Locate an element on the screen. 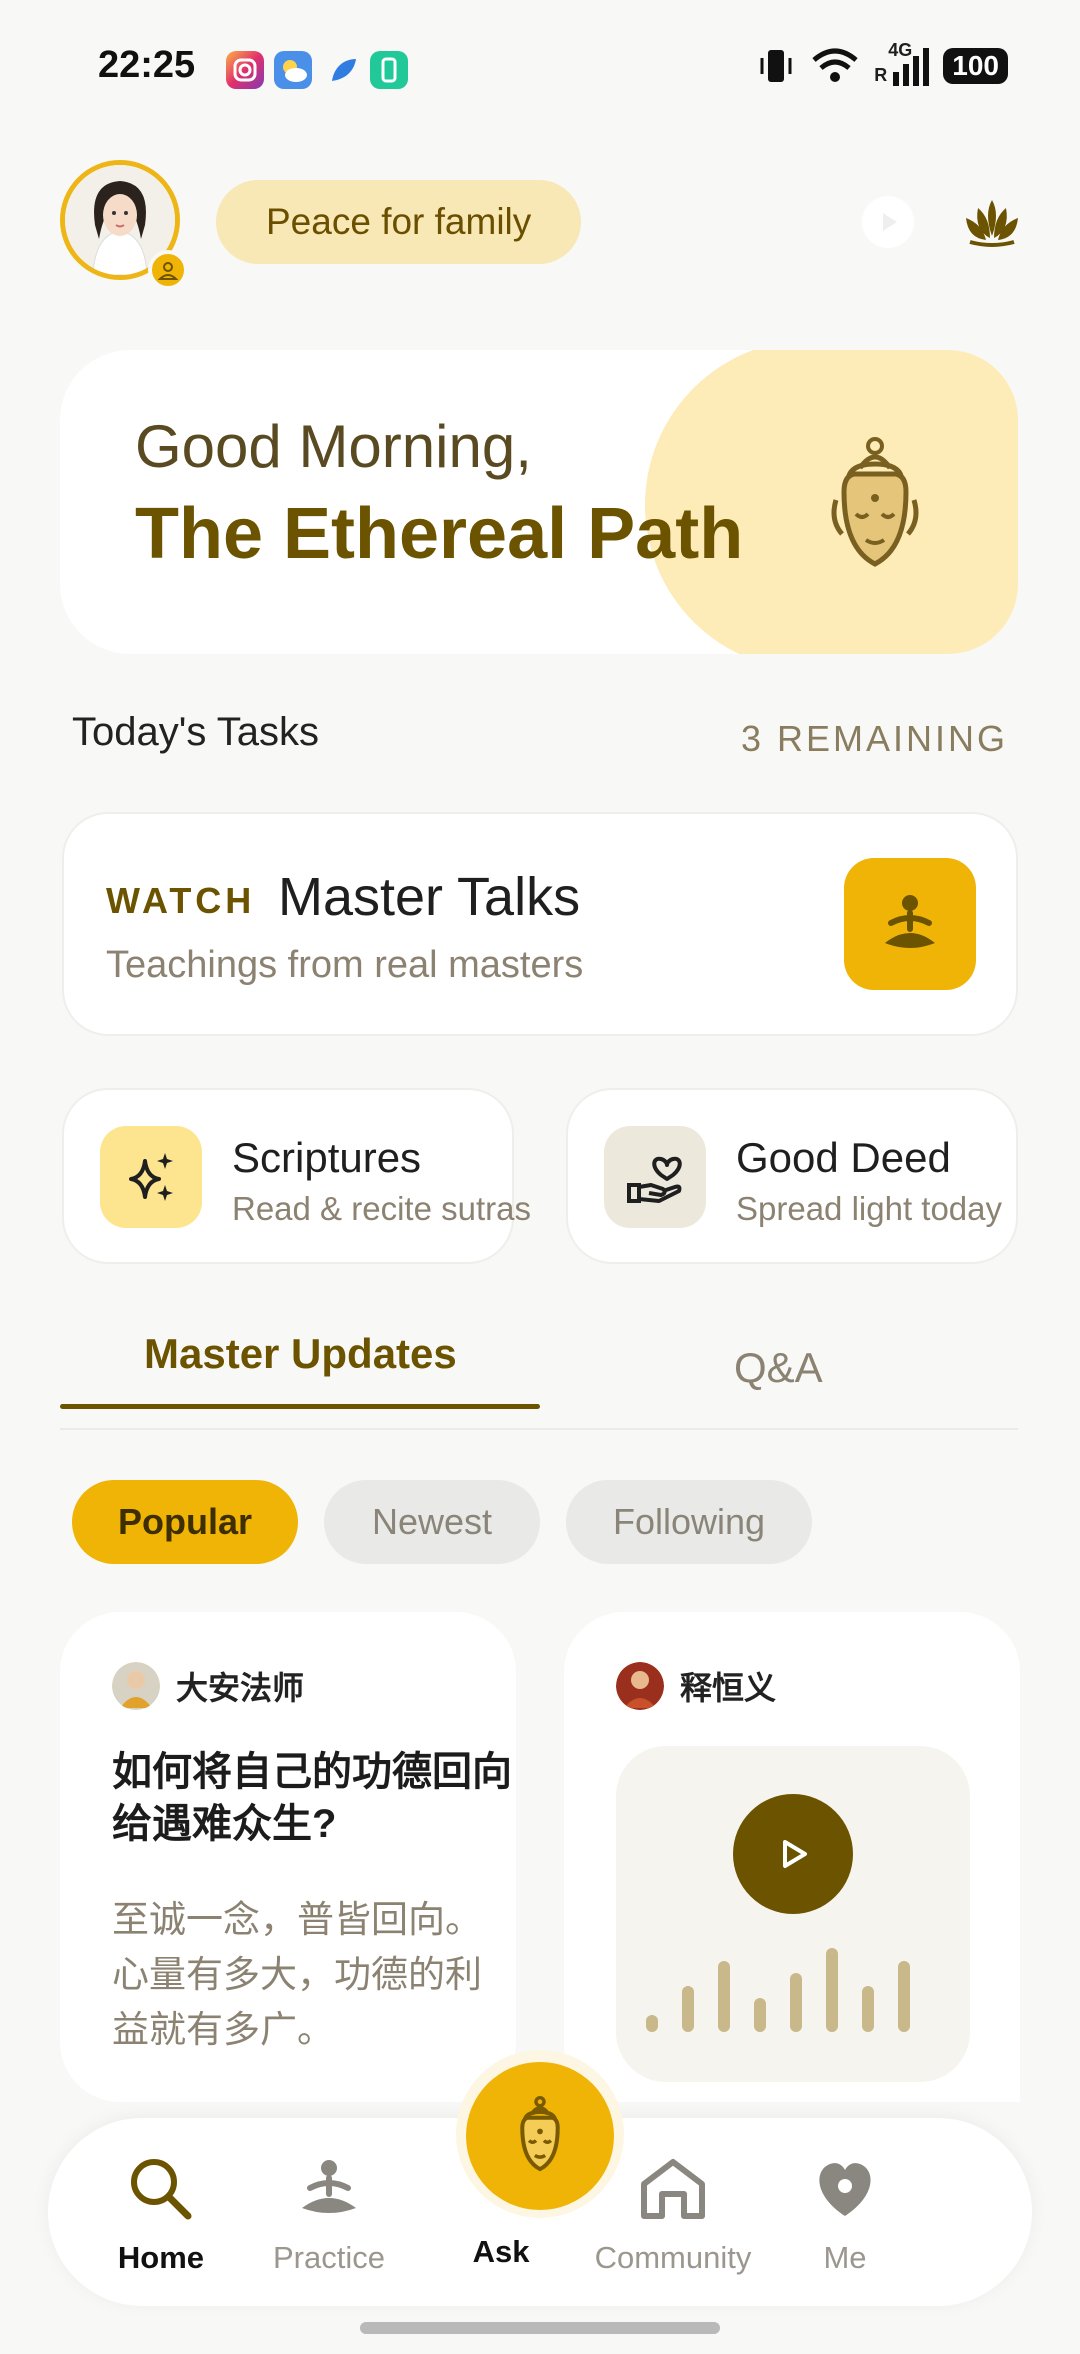  status-time: 22:25 is located at coordinates (147, 65).